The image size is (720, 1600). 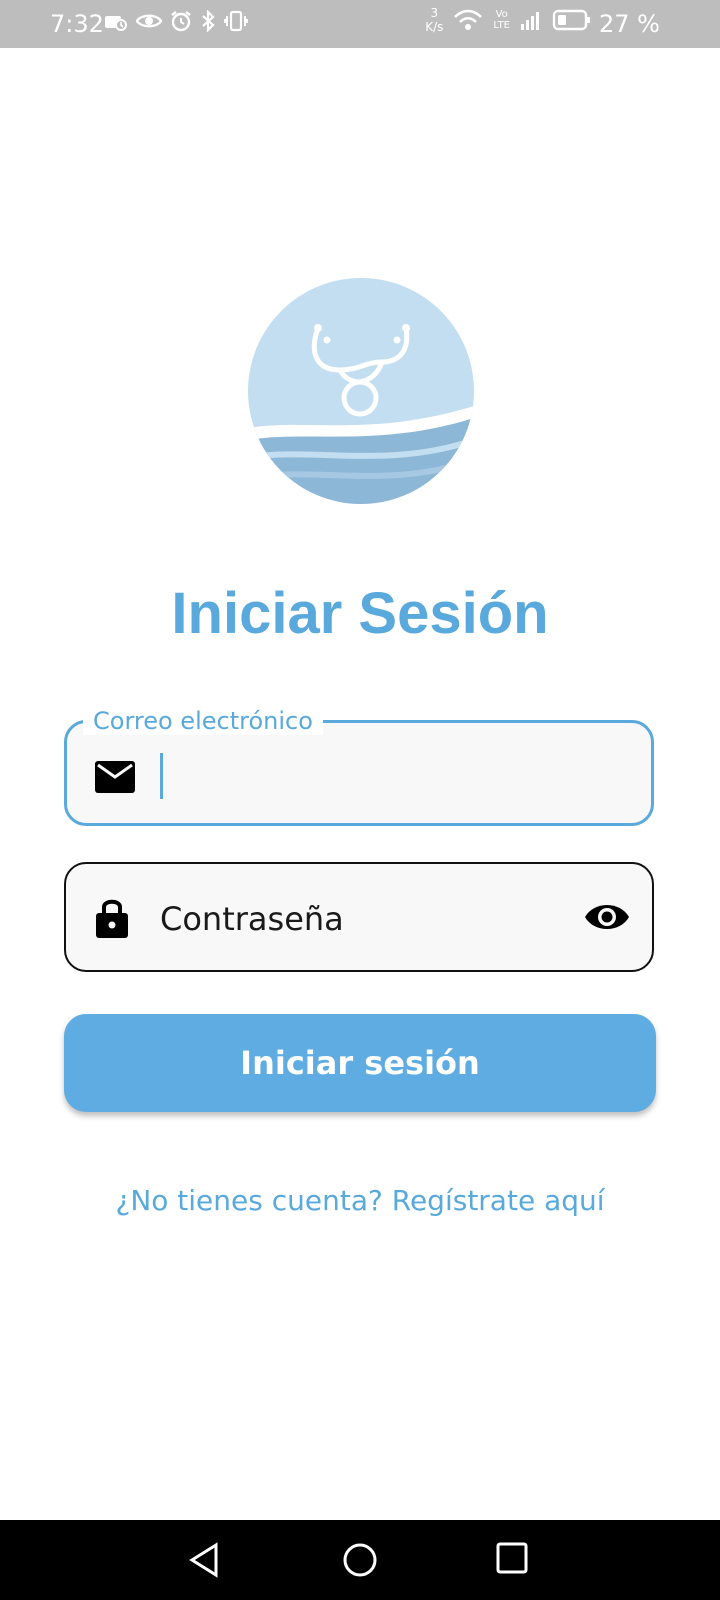 What do you see at coordinates (359, 766) in the screenshot?
I see `email-field: Correo electrónico` at bounding box center [359, 766].